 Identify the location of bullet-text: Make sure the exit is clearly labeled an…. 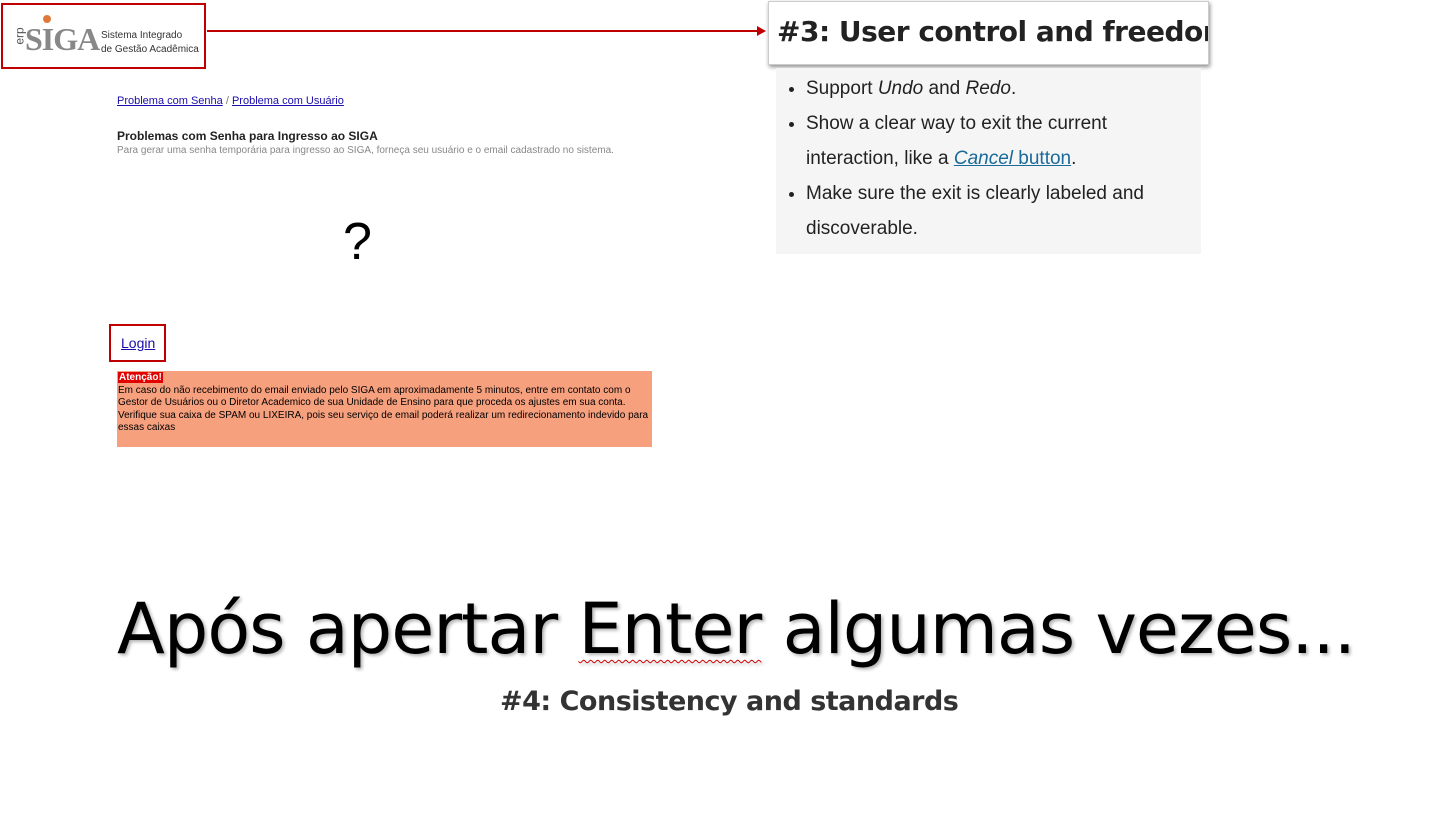
(975, 211).